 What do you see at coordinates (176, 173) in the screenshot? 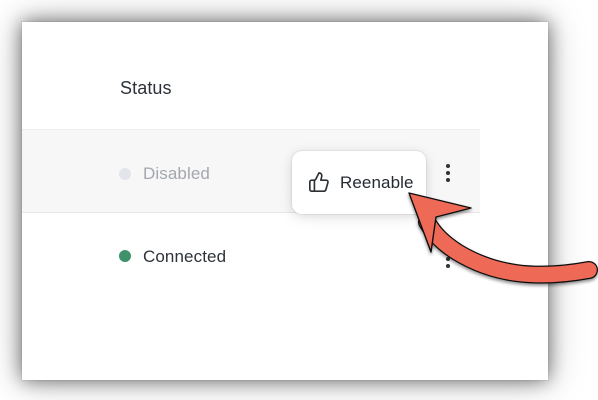
I see `disabled-status-text: Disabled` at bounding box center [176, 173].